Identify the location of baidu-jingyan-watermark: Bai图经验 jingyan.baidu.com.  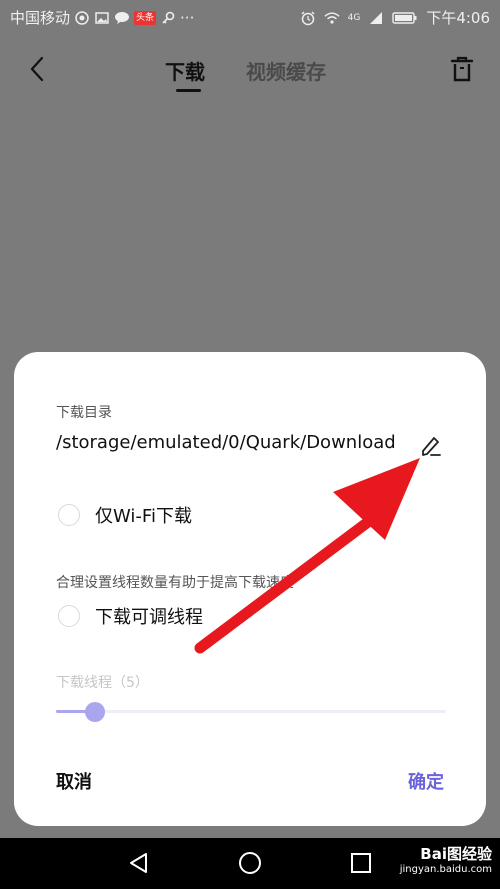
(446, 862).